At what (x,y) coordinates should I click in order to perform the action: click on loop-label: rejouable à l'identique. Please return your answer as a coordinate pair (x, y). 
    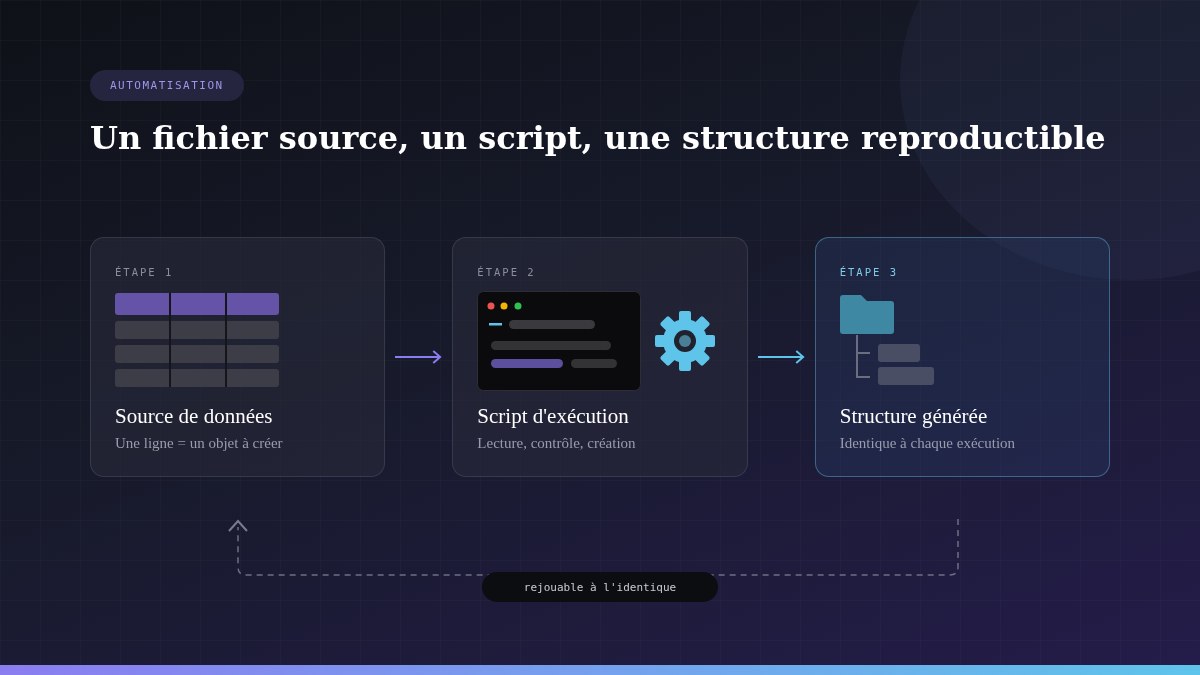
    Looking at the image, I should click on (600, 587).